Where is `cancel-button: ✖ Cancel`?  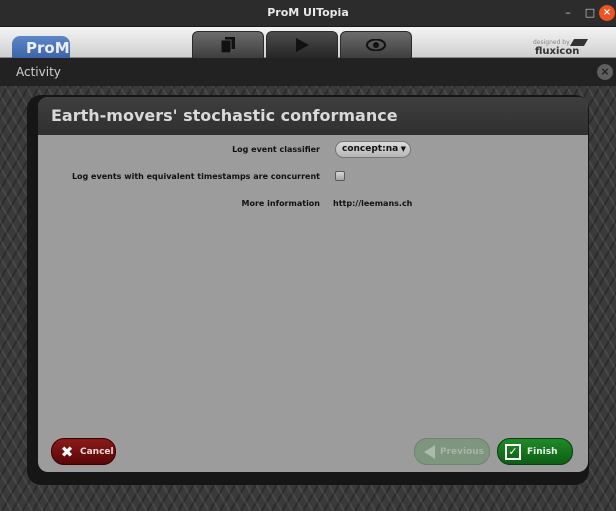
cancel-button: ✖ Cancel is located at coordinates (83, 451).